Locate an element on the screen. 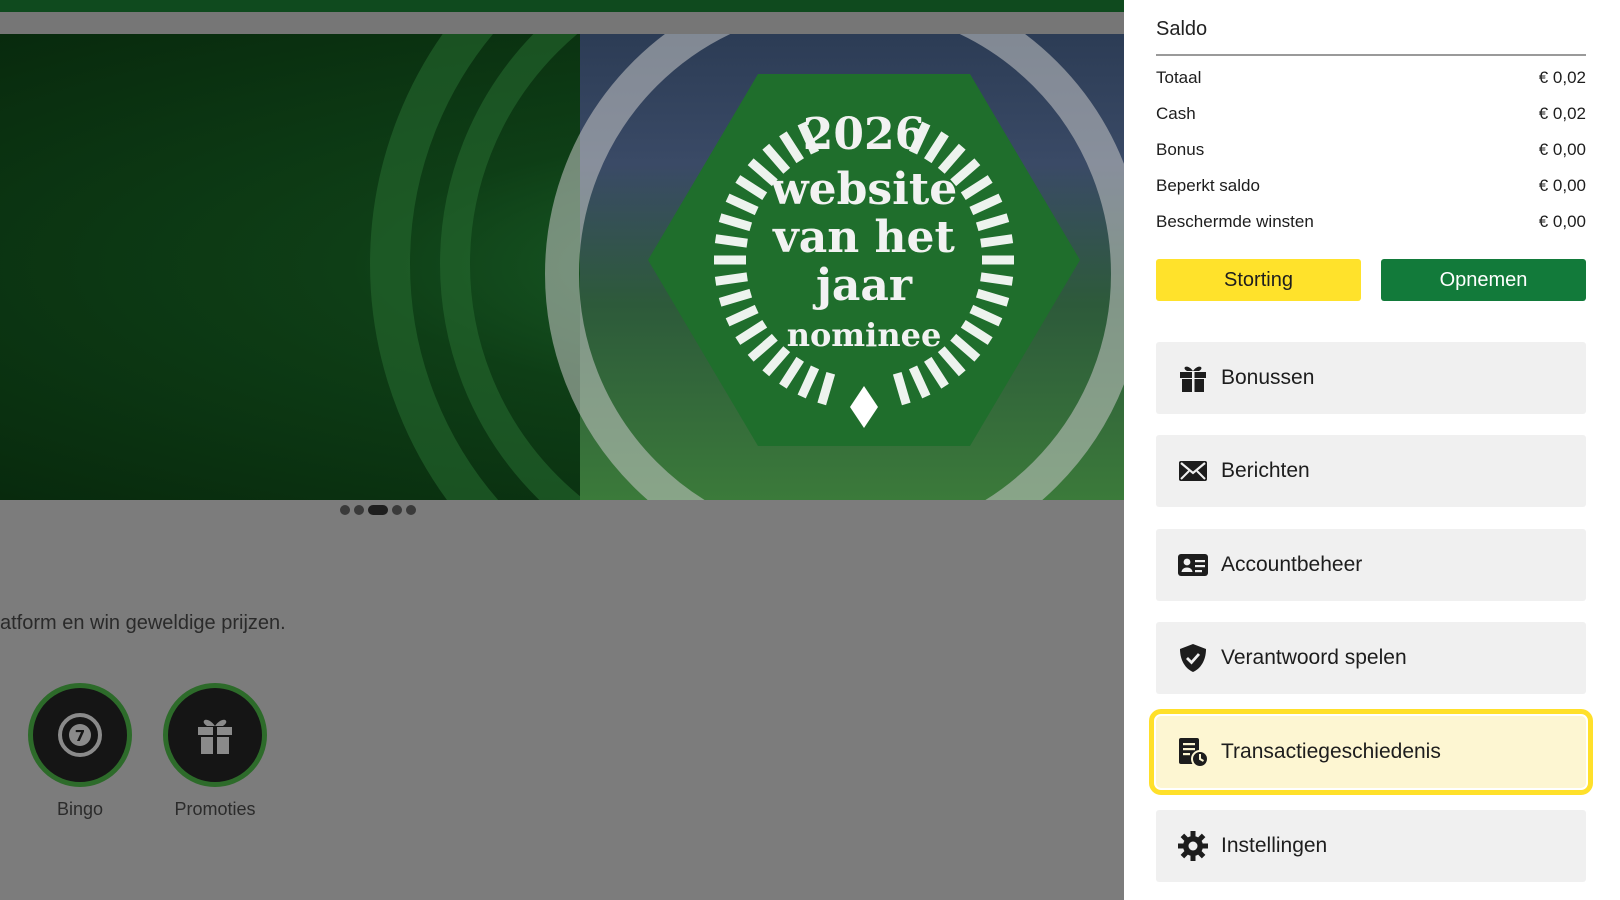  menu-item-label: Verantwoord spelen is located at coordinates (1314, 657).